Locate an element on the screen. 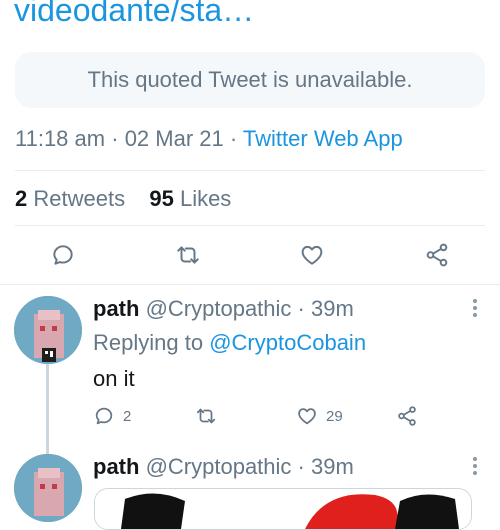  retweets-stat: 2 Retweets is located at coordinates (70, 198).